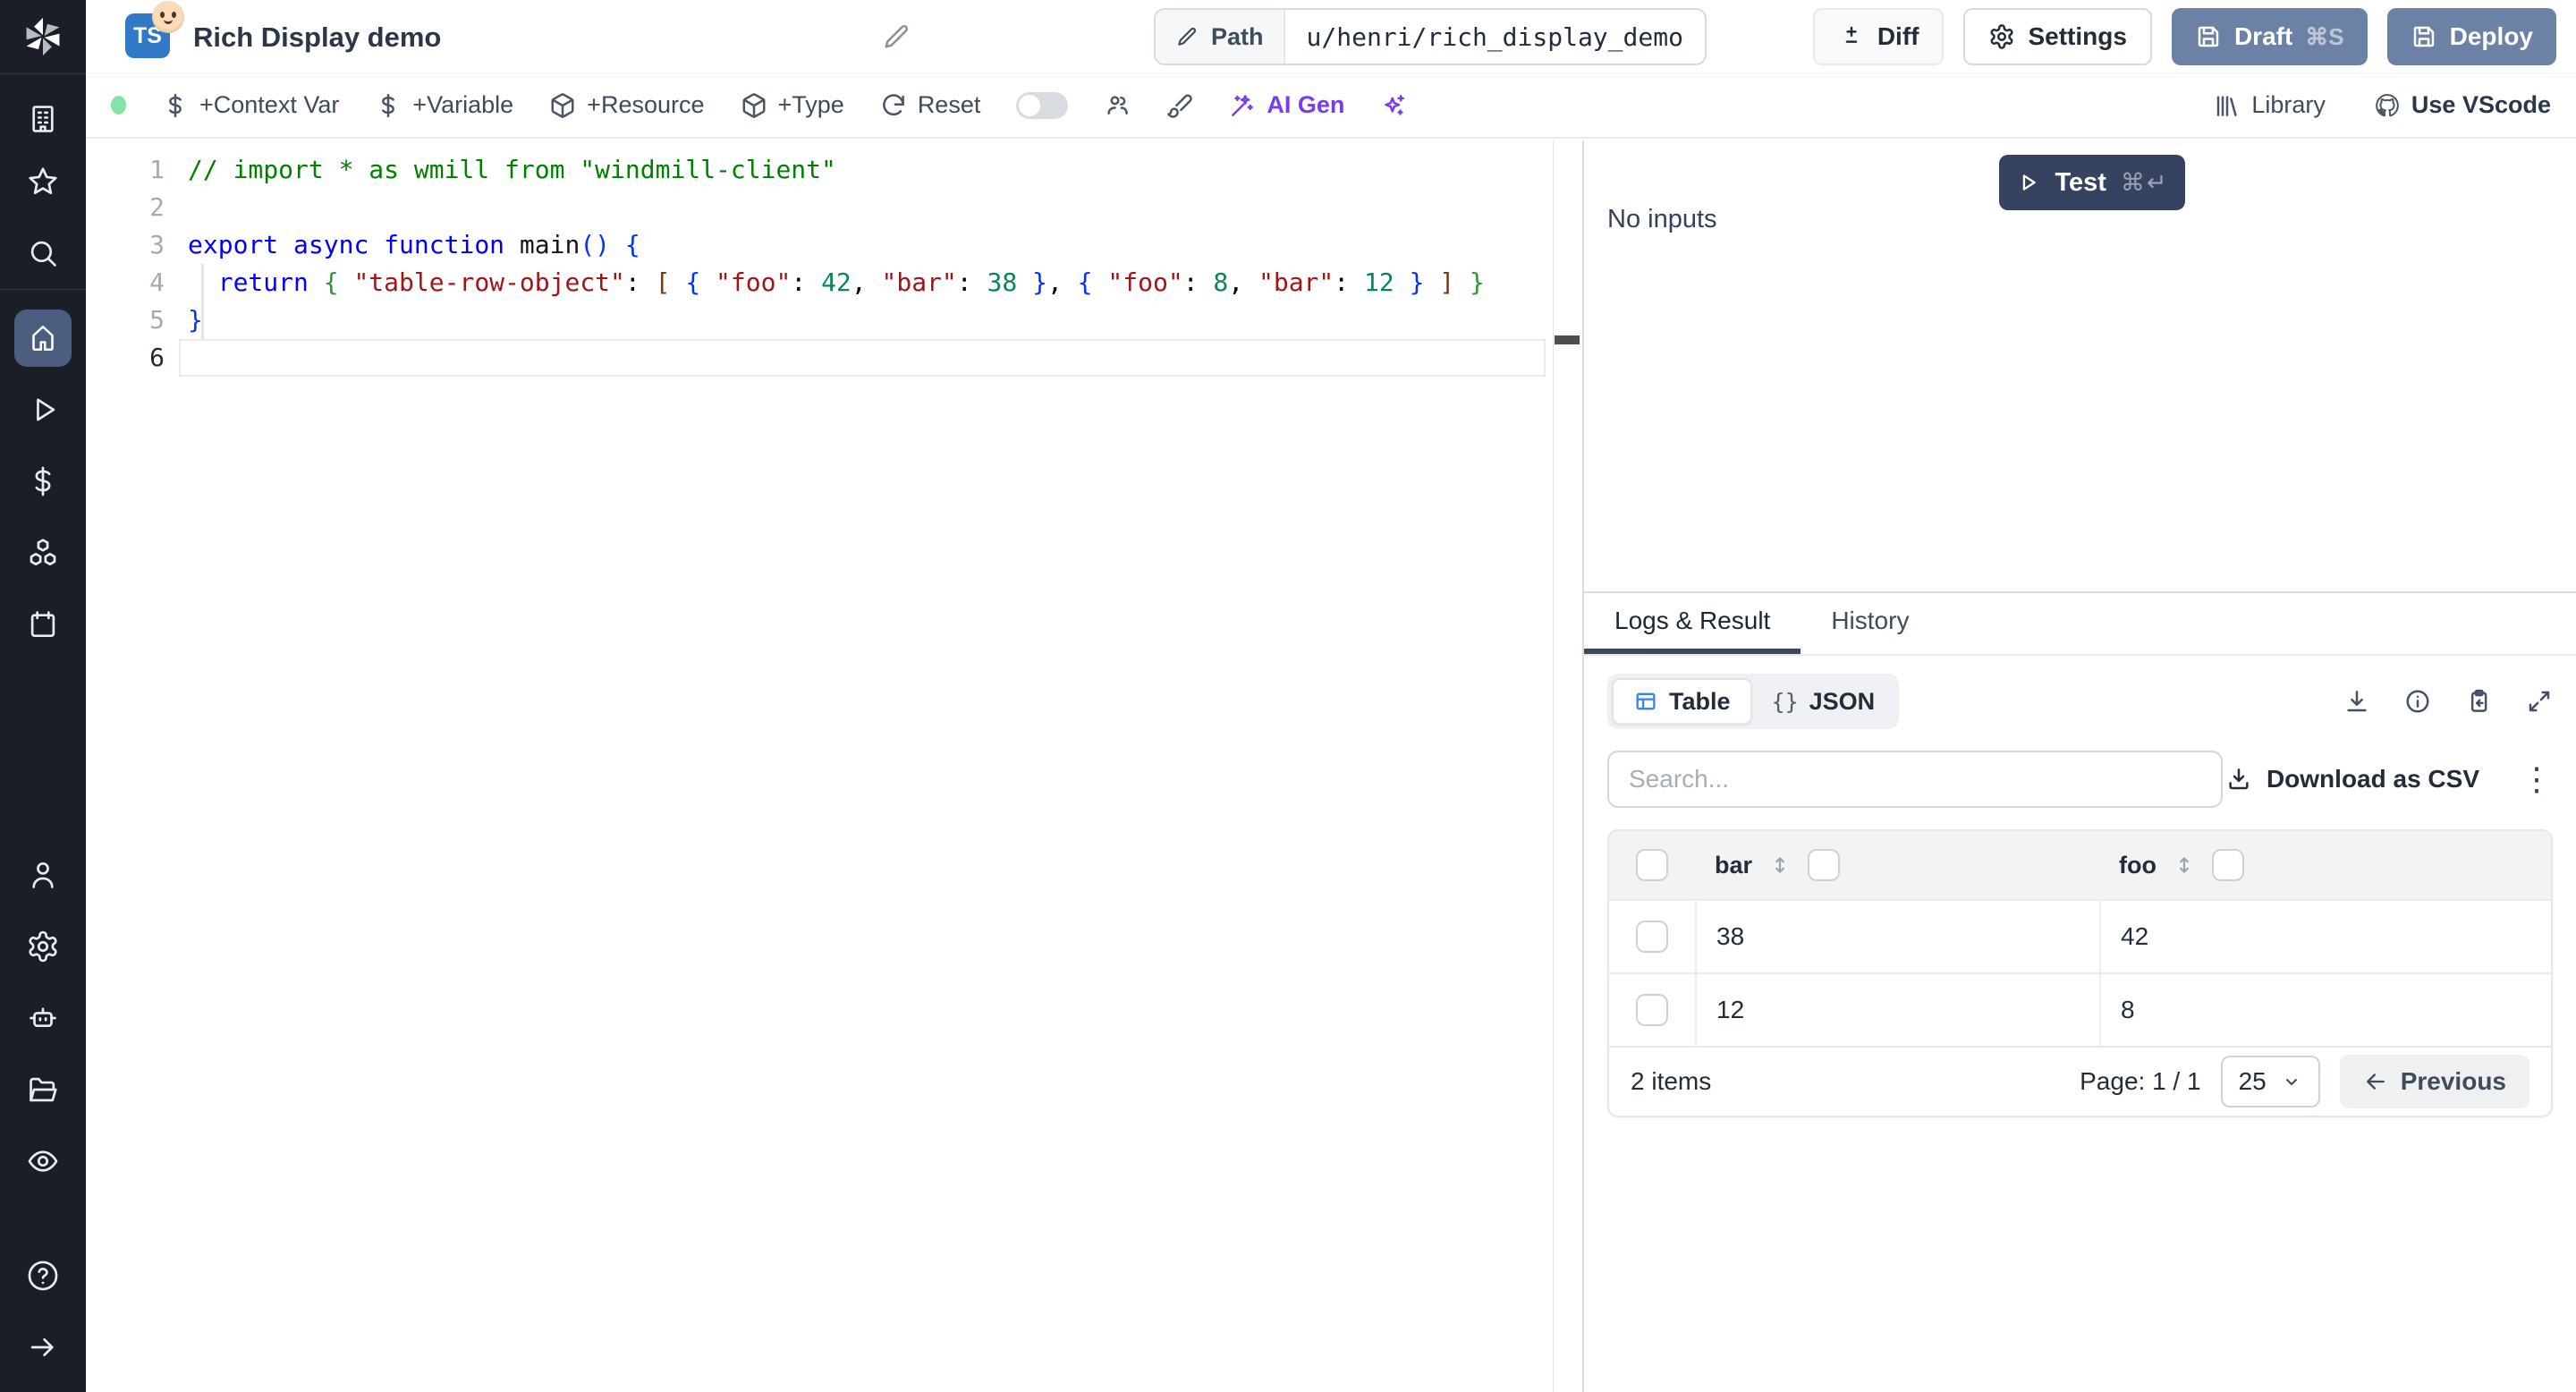  What do you see at coordinates (1823, 701) in the screenshot?
I see `view-toggle-json: {} JSON` at bounding box center [1823, 701].